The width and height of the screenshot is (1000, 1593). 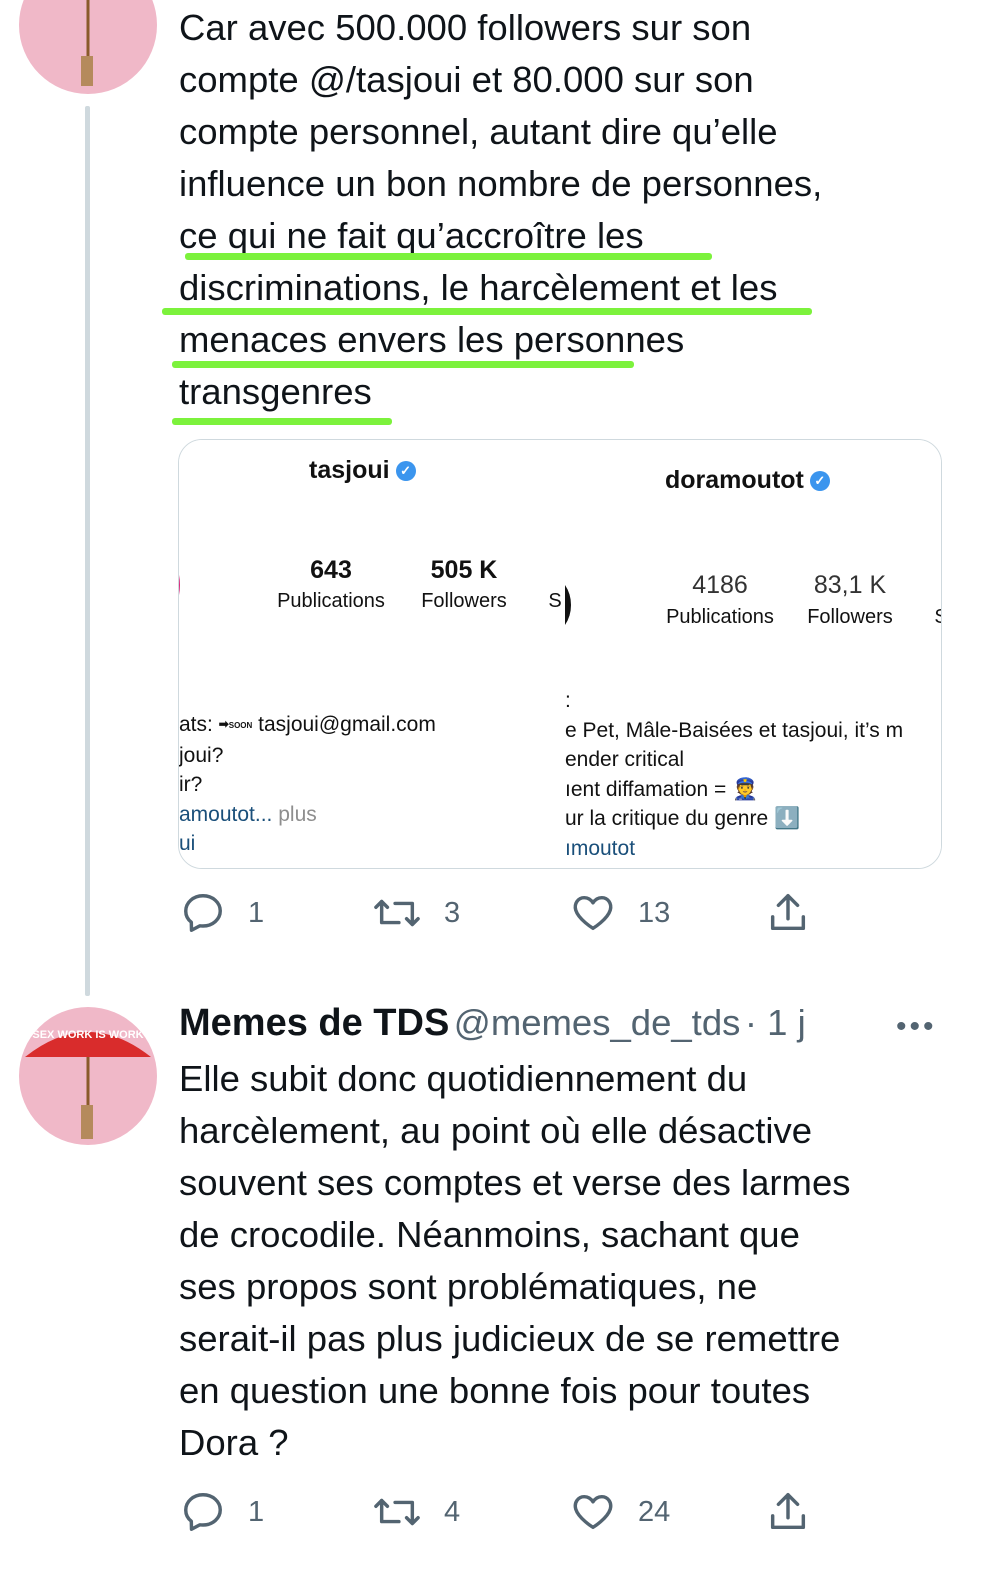 What do you see at coordinates (496, 1130) in the screenshot?
I see `tweet-line: harcèlement, au point où elle désactive` at bounding box center [496, 1130].